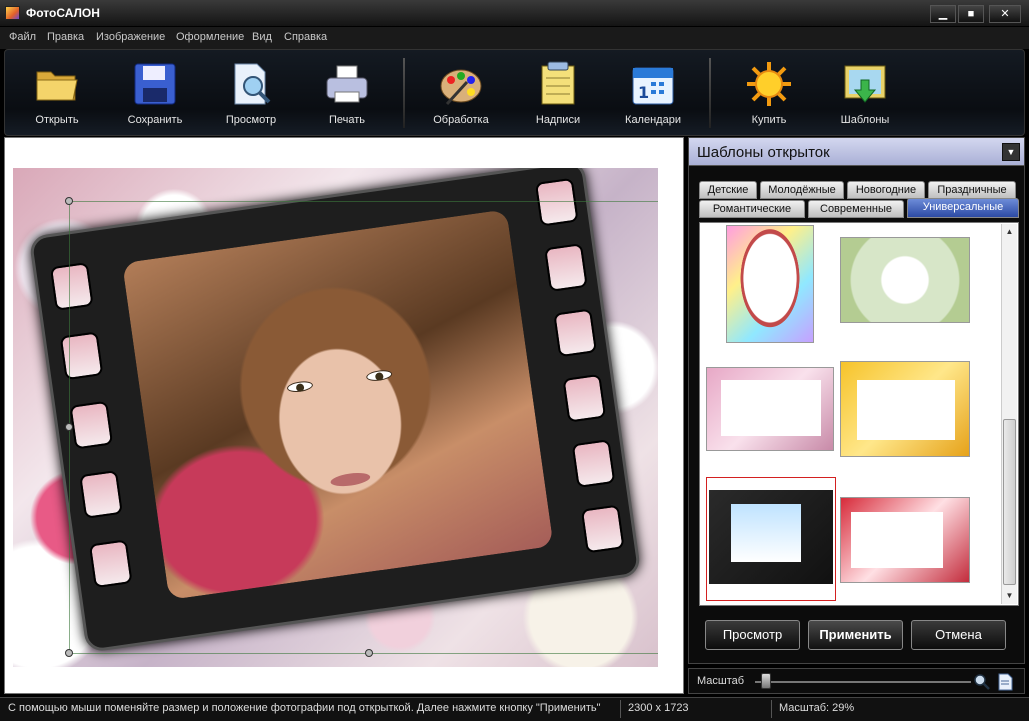 This screenshot has height=721, width=1029. What do you see at coordinates (1009, 231) in the screenshot?
I see `scroll-up-icon: ▲` at bounding box center [1009, 231].